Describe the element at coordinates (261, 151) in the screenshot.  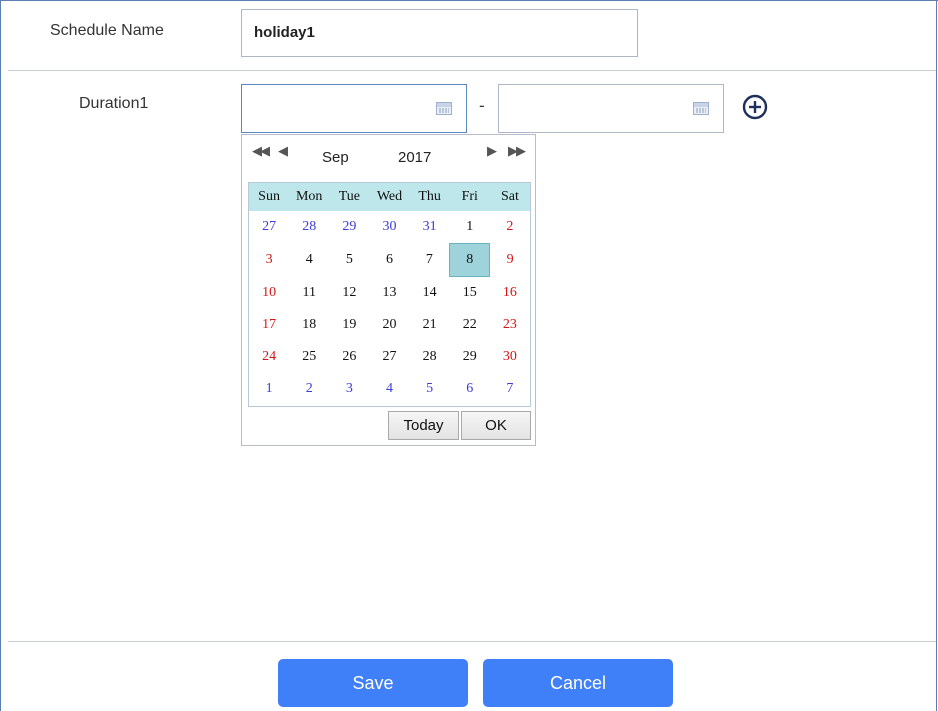
I see `prev-year-icon: ◀◀` at that location.